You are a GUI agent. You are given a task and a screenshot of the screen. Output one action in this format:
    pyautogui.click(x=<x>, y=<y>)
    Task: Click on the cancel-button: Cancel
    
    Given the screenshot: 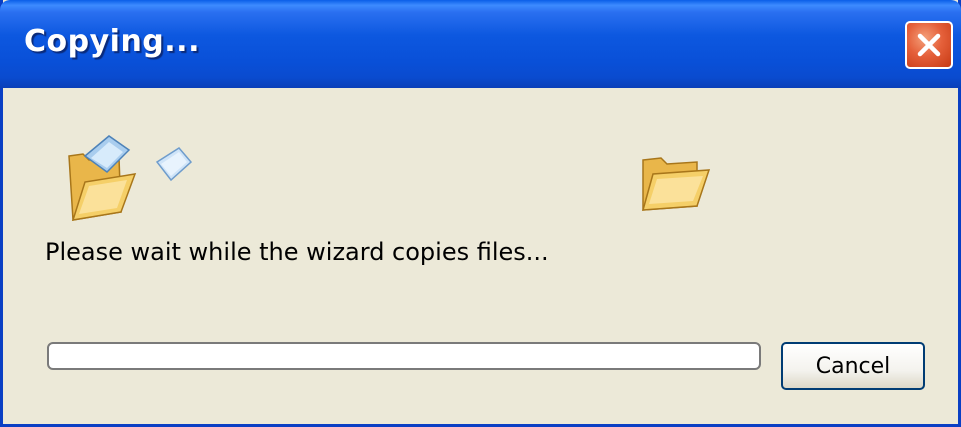 What is the action you would take?
    pyautogui.click(x=853, y=366)
    